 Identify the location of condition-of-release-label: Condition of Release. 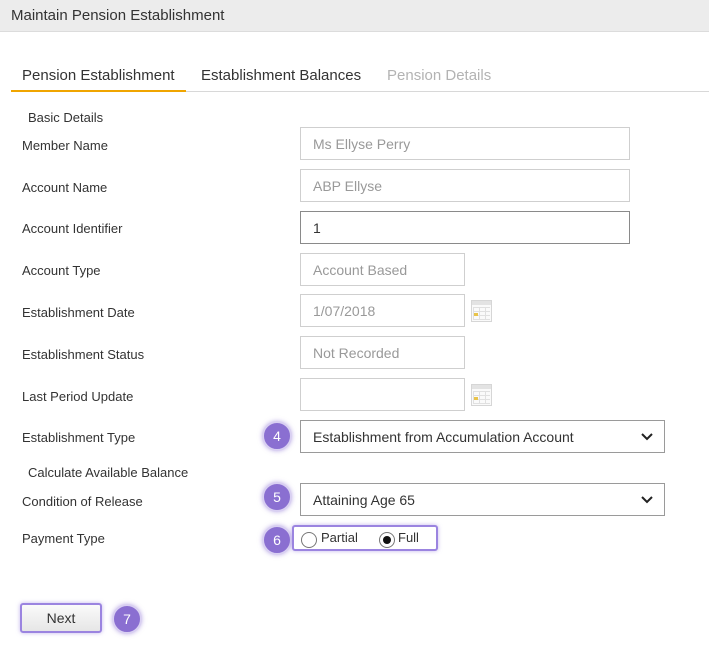
(82, 501).